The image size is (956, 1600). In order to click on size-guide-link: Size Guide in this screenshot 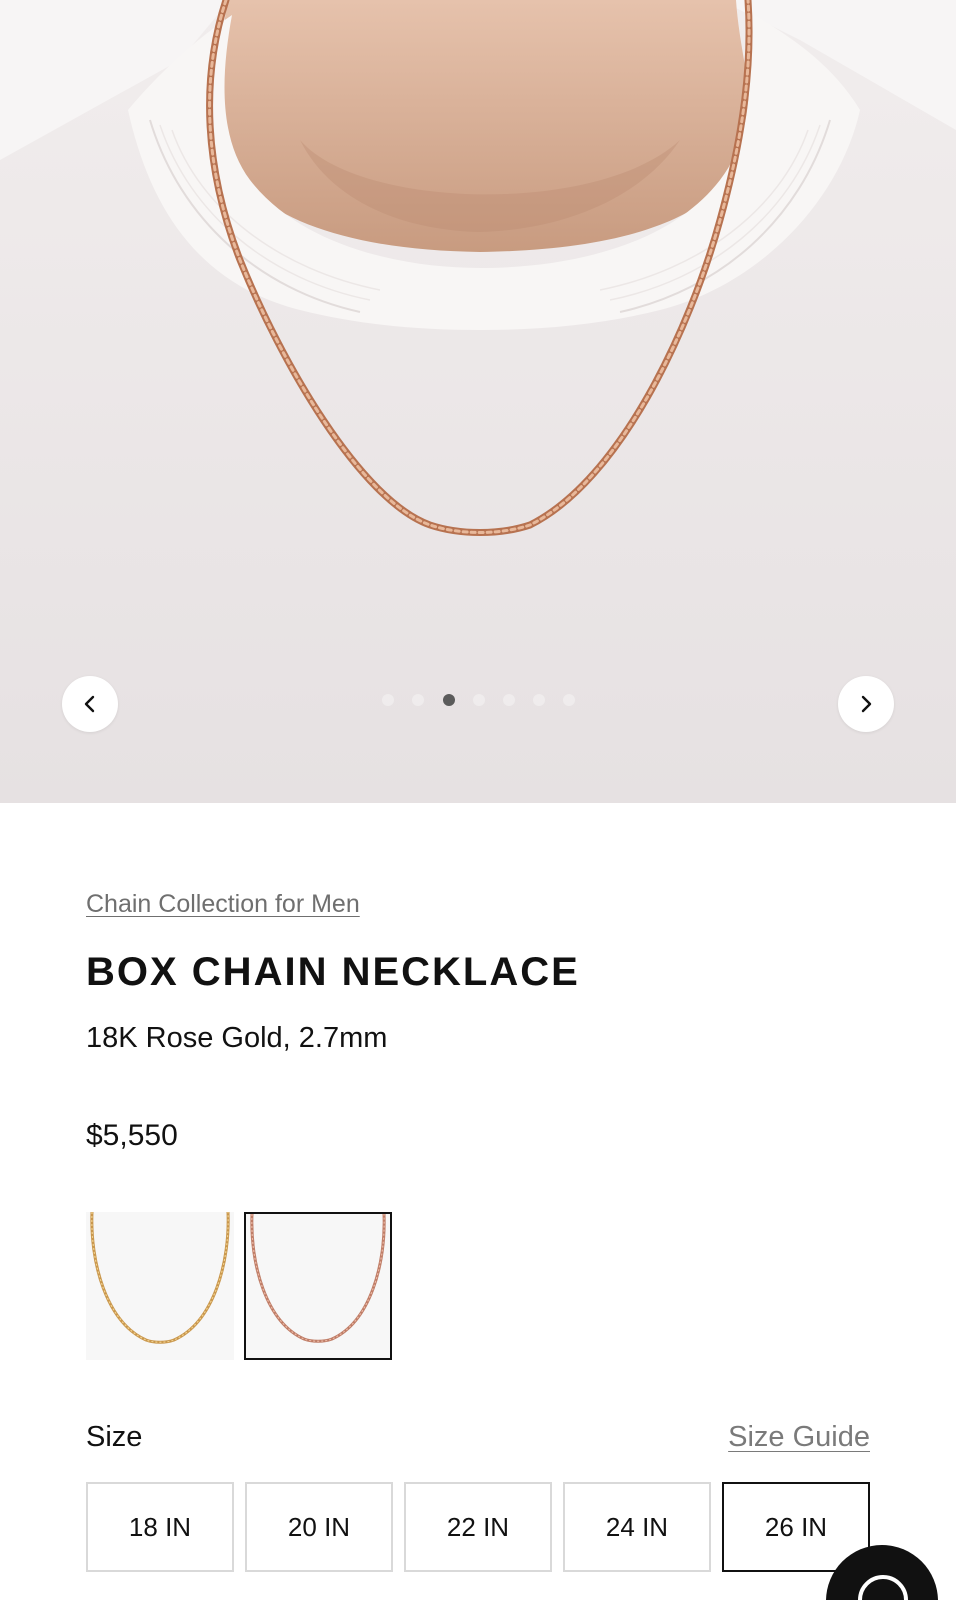, I will do `click(799, 1437)`.